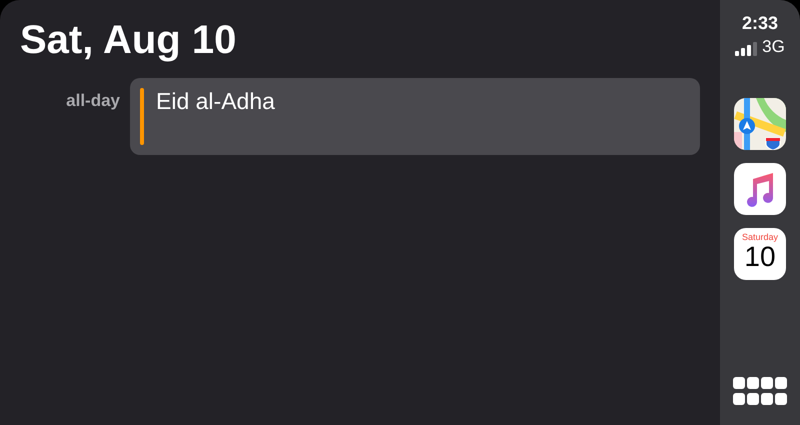  Describe the element at coordinates (93, 101) in the screenshot. I see `time-label: all-day` at that location.